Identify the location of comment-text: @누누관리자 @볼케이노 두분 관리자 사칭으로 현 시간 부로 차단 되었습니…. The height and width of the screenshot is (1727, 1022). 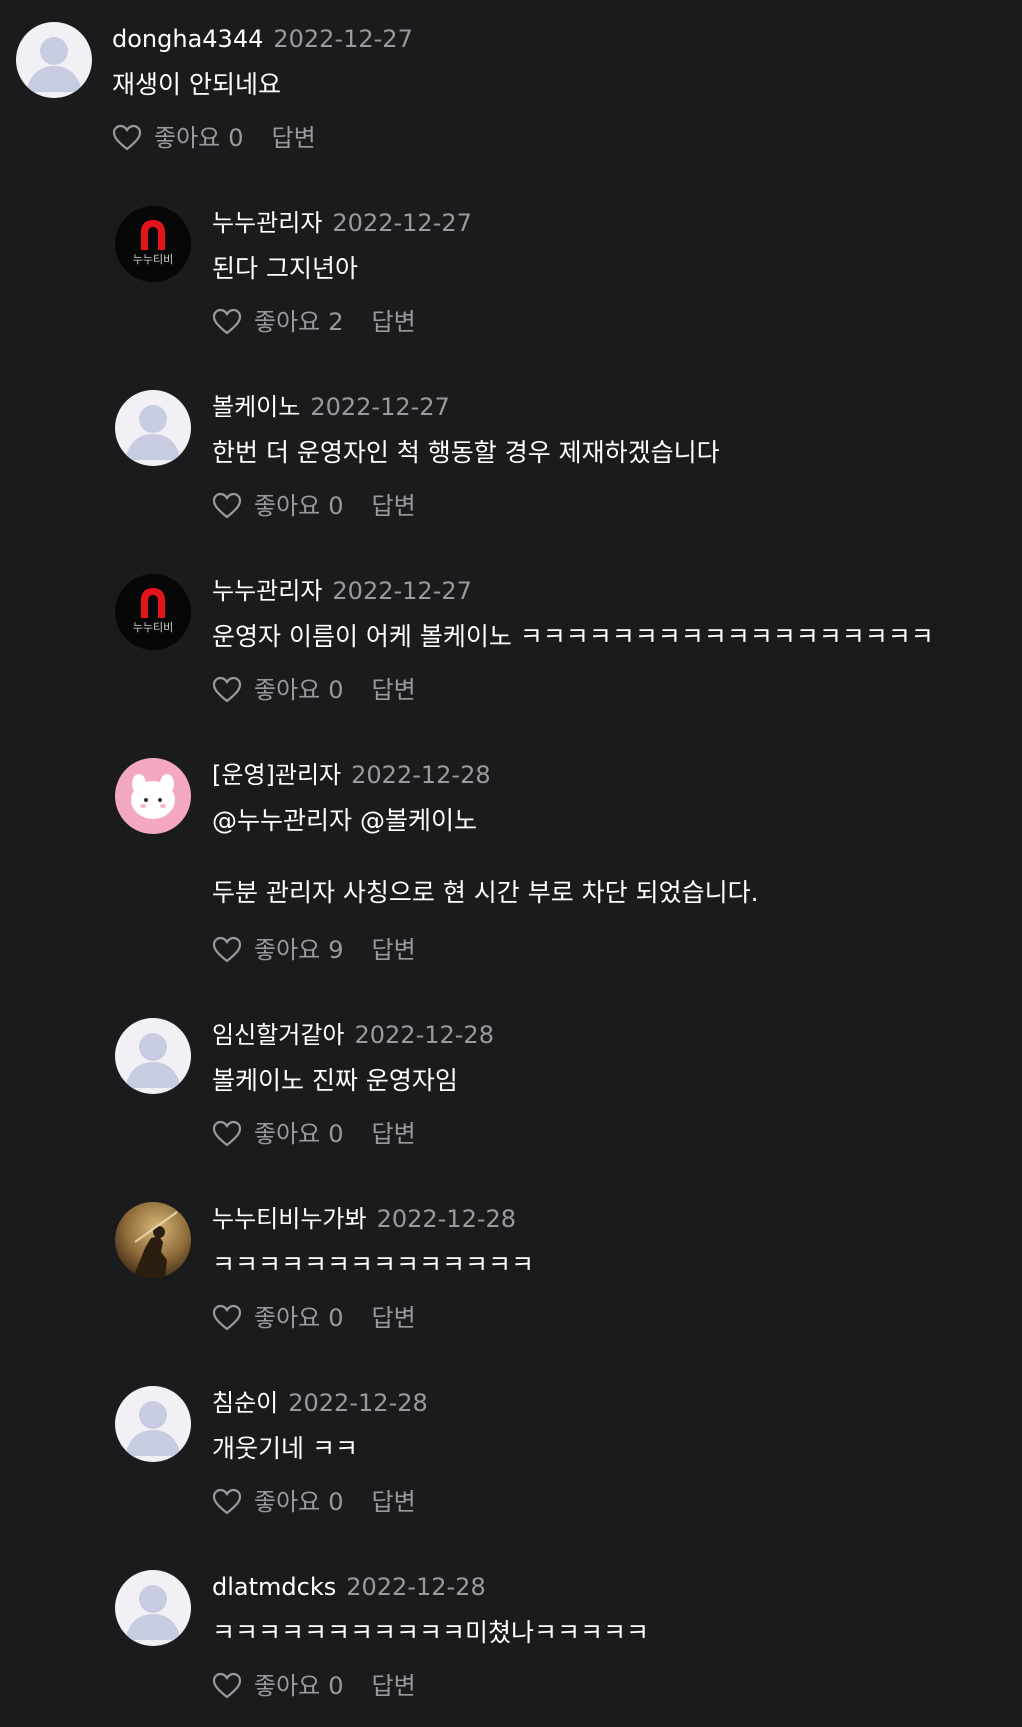
(485, 856).